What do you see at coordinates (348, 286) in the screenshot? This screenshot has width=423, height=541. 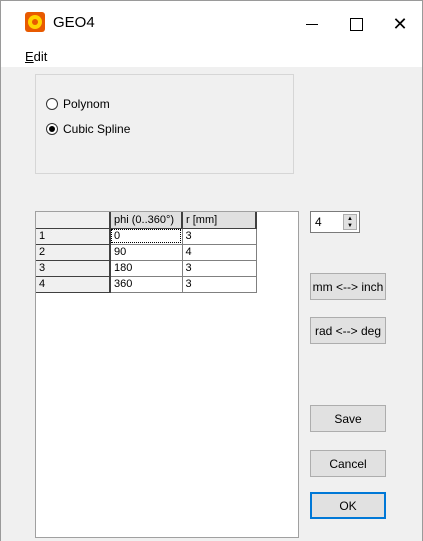 I see `mm-inch-button: mm <--> inch` at bounding box center [348, 286].